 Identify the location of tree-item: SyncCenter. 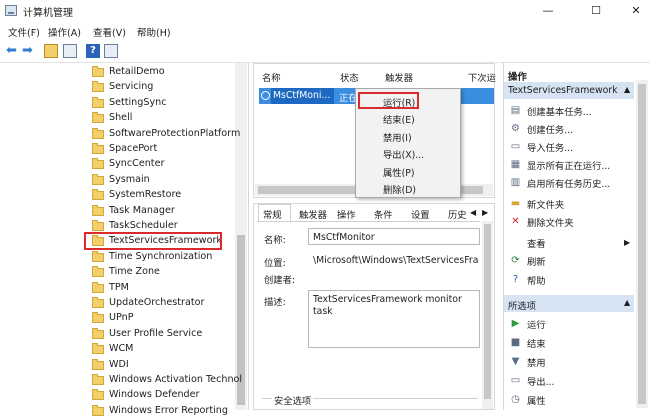
(167, 164).